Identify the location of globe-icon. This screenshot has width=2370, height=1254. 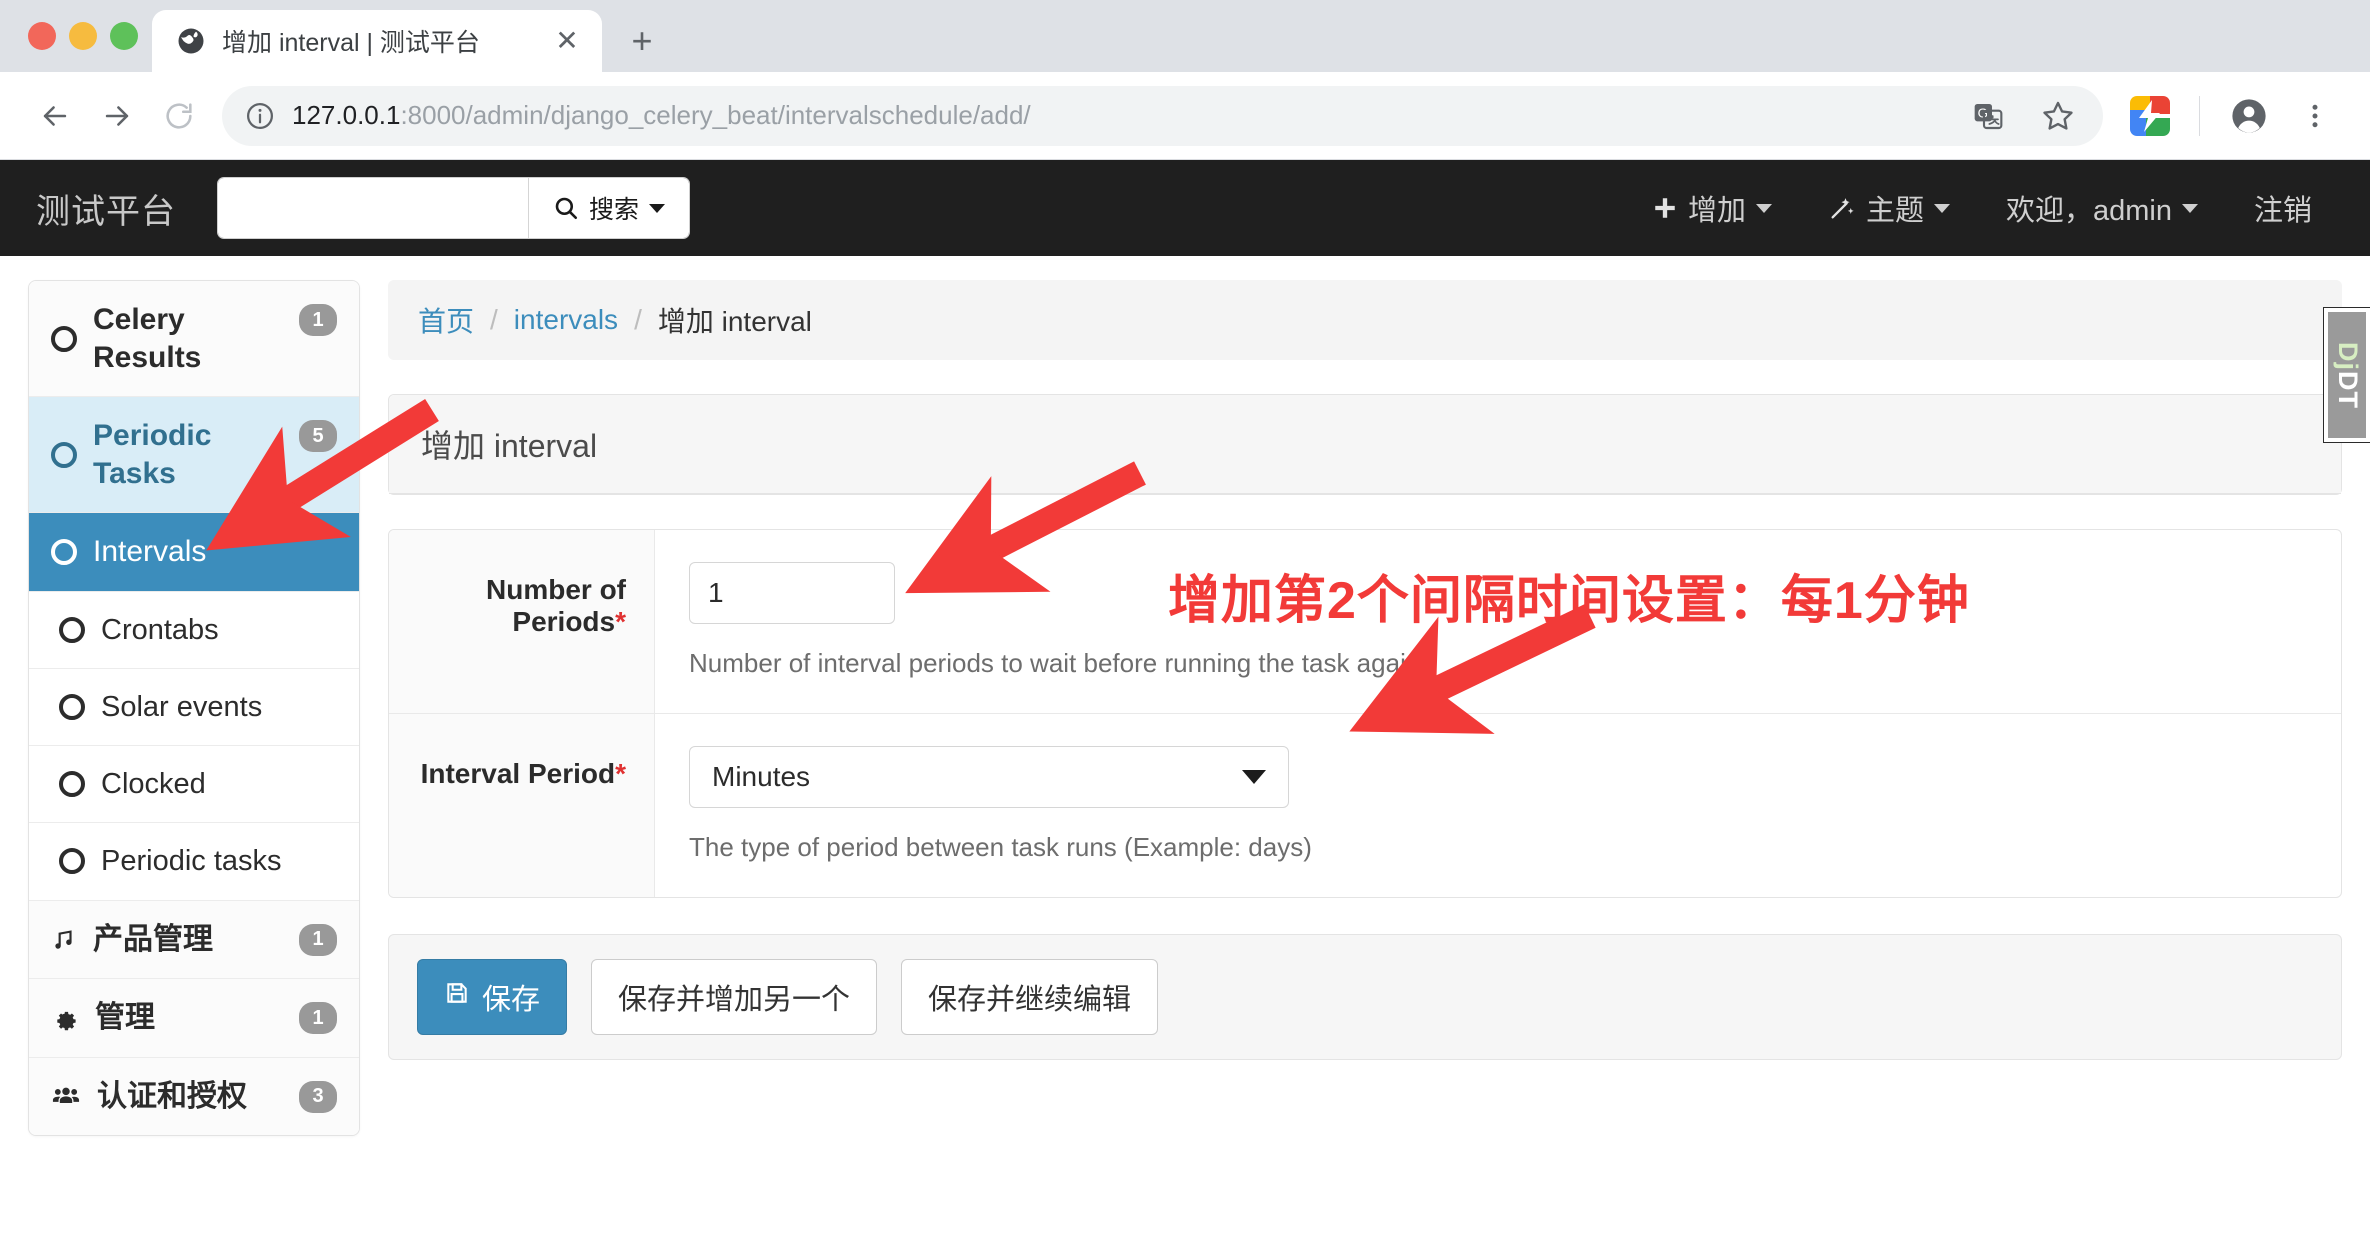
(191, 41).